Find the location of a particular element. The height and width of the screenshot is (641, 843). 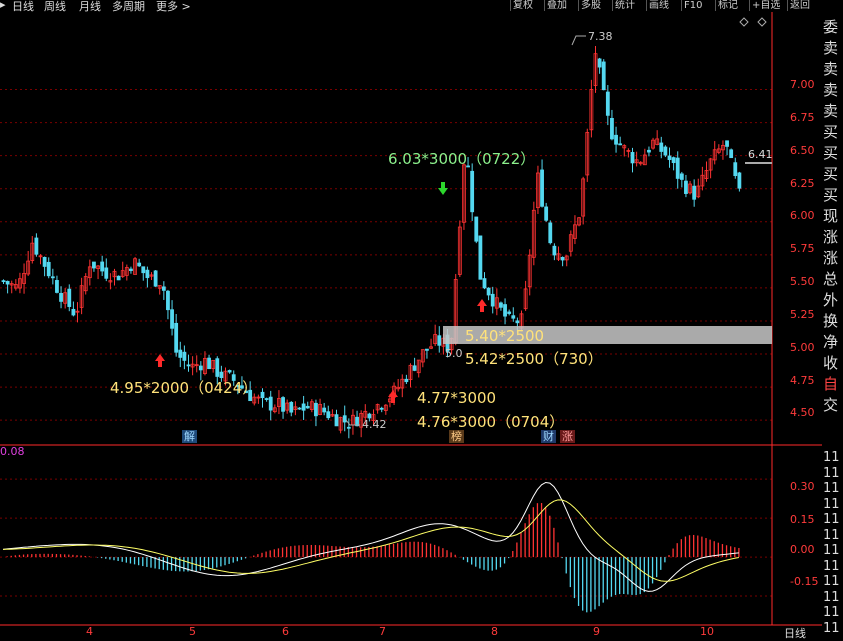

side-panel-label: 委 is located at coordinates (831, 27).